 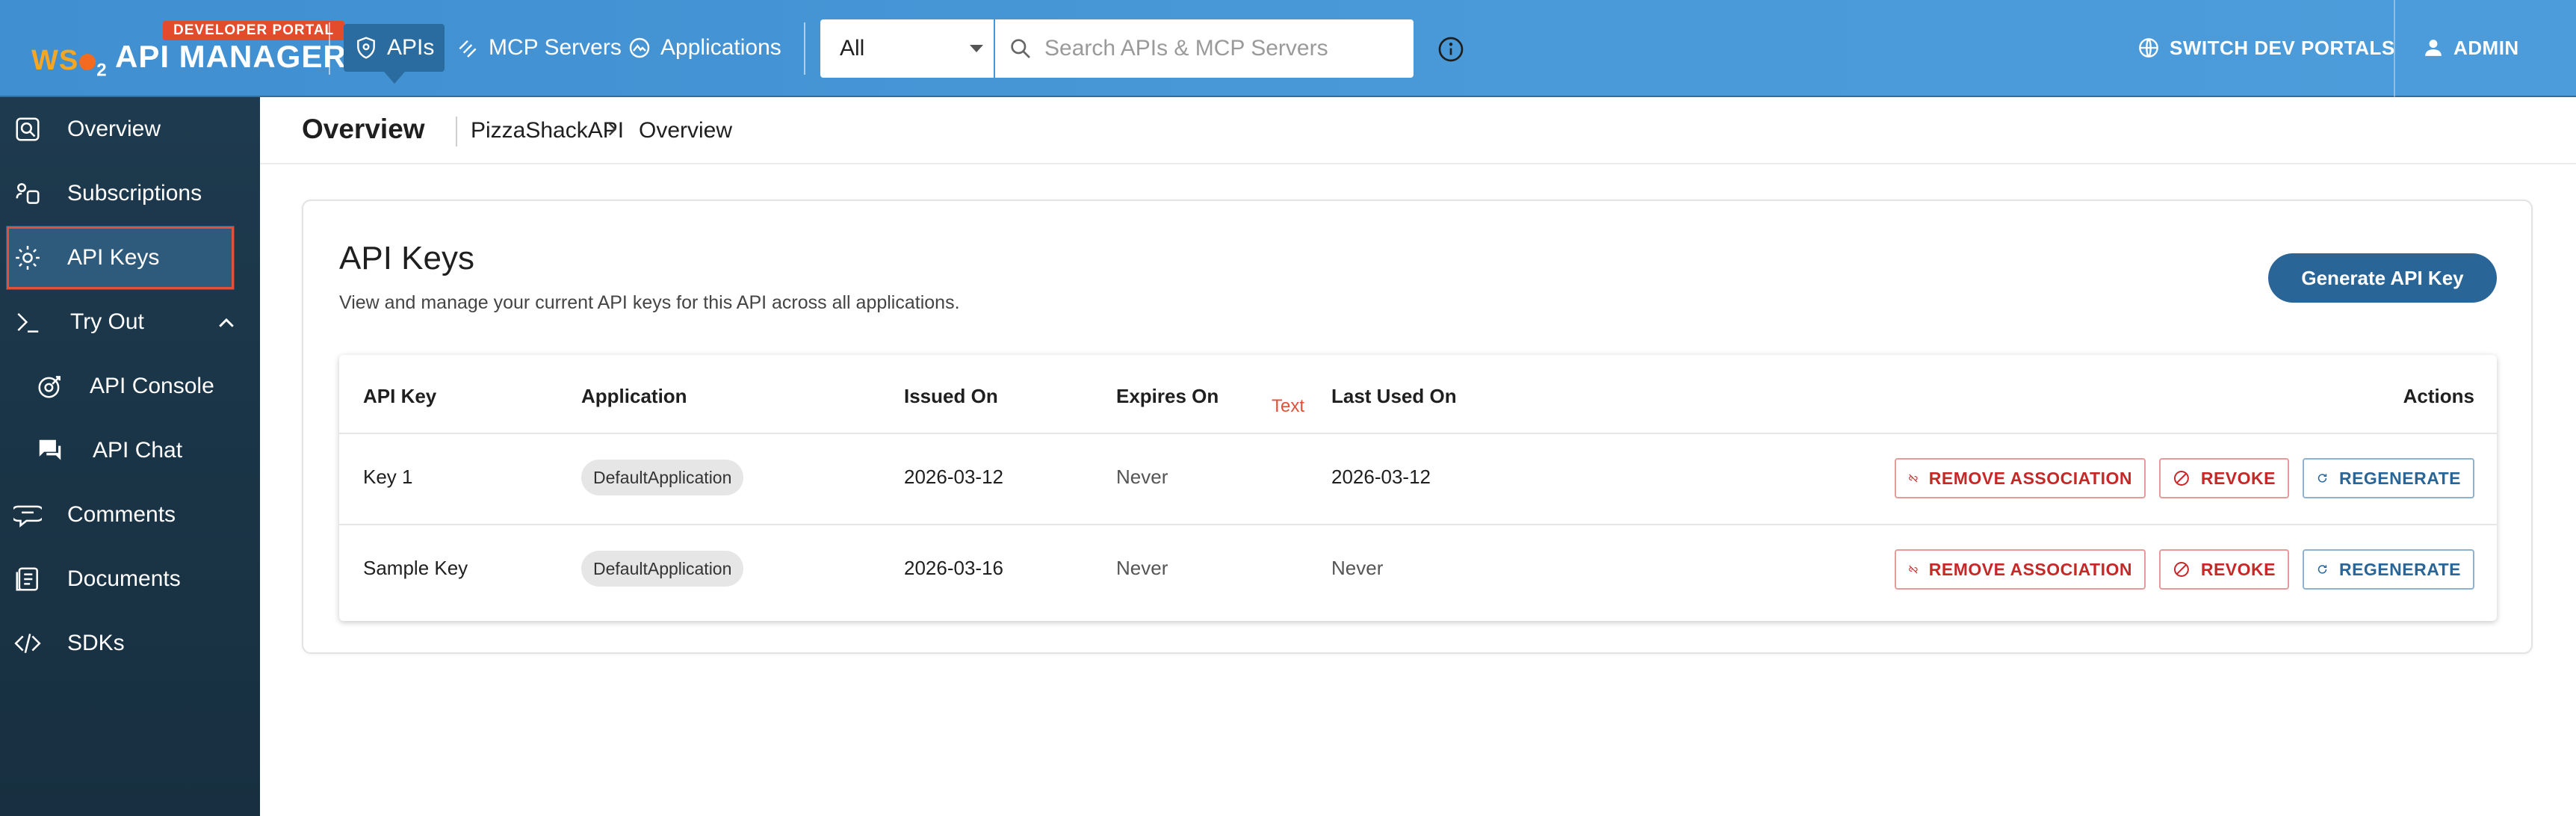 I want to click on column-header-actions: Actions, so click(x=2438, y=396).